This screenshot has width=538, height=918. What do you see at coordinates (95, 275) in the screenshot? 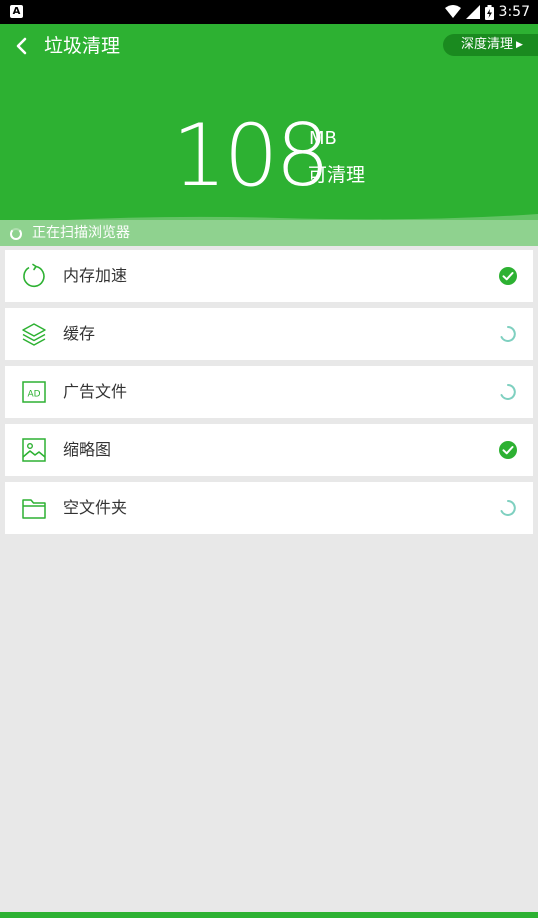
I see `item-label: 内存加速` at bounding box center [95, 275].